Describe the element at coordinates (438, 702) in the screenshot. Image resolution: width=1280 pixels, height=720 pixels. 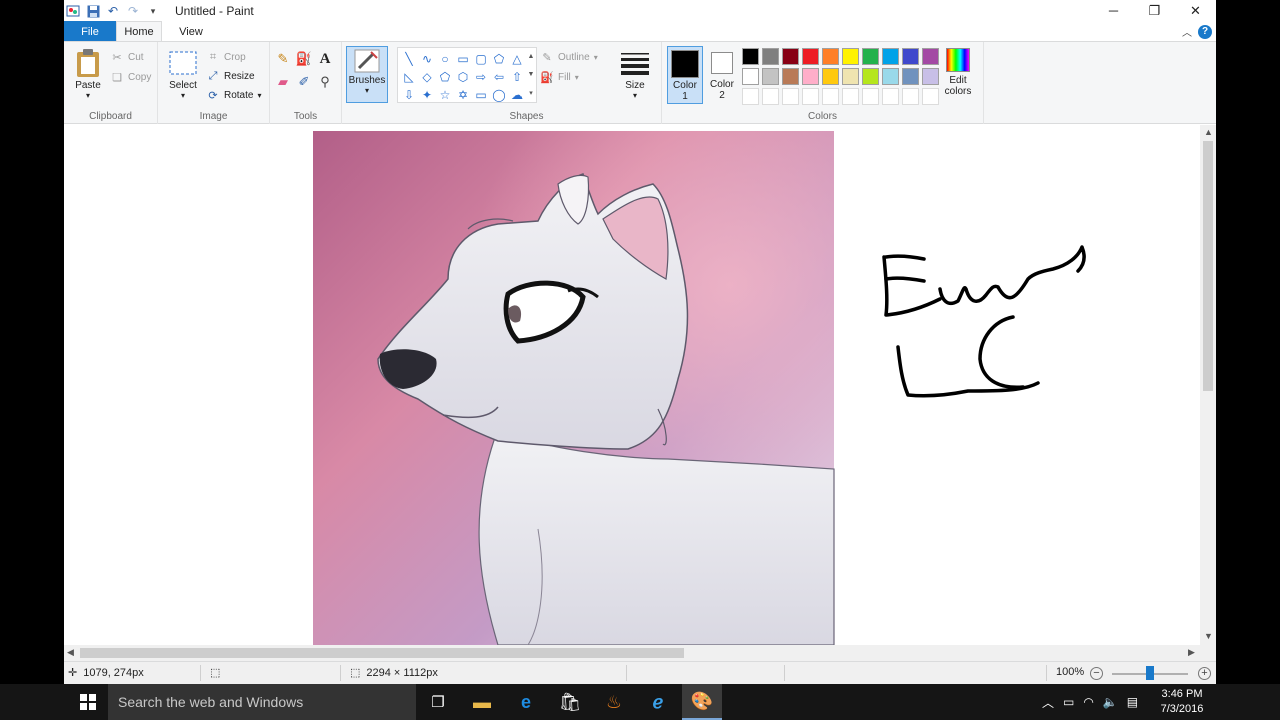
I see `task-view-icon: ❐` at that location.